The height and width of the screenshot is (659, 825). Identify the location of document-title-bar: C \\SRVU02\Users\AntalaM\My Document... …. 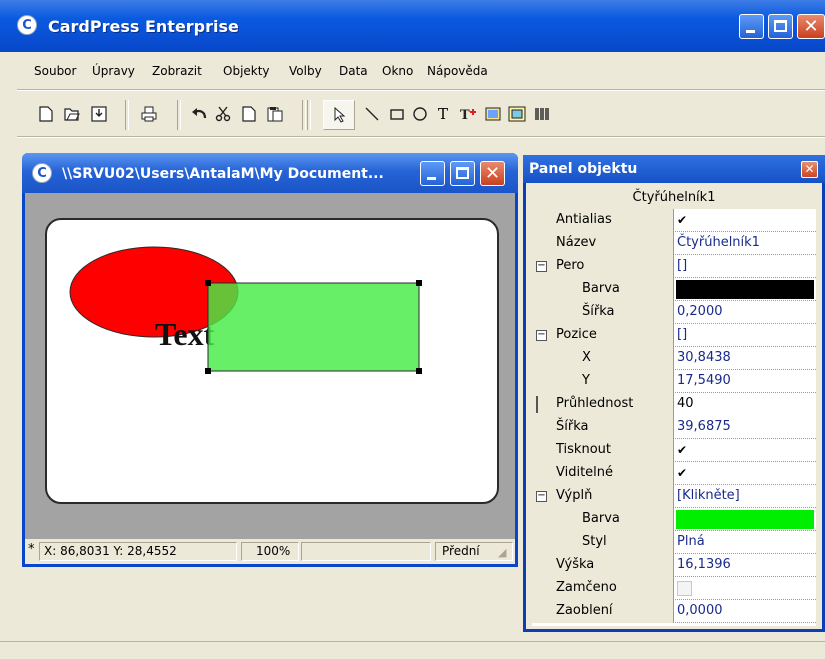
(270, 173).